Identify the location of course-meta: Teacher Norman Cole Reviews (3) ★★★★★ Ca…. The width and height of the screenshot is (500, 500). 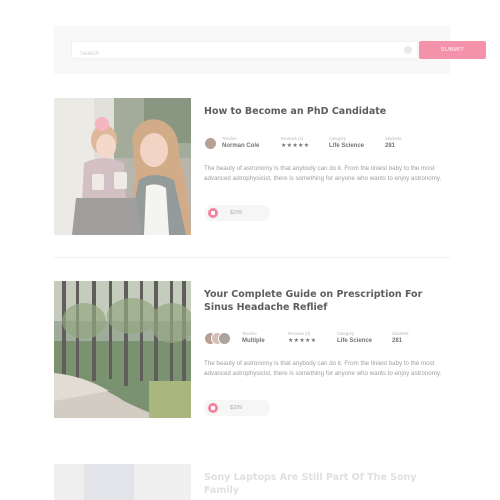
(324, 146).